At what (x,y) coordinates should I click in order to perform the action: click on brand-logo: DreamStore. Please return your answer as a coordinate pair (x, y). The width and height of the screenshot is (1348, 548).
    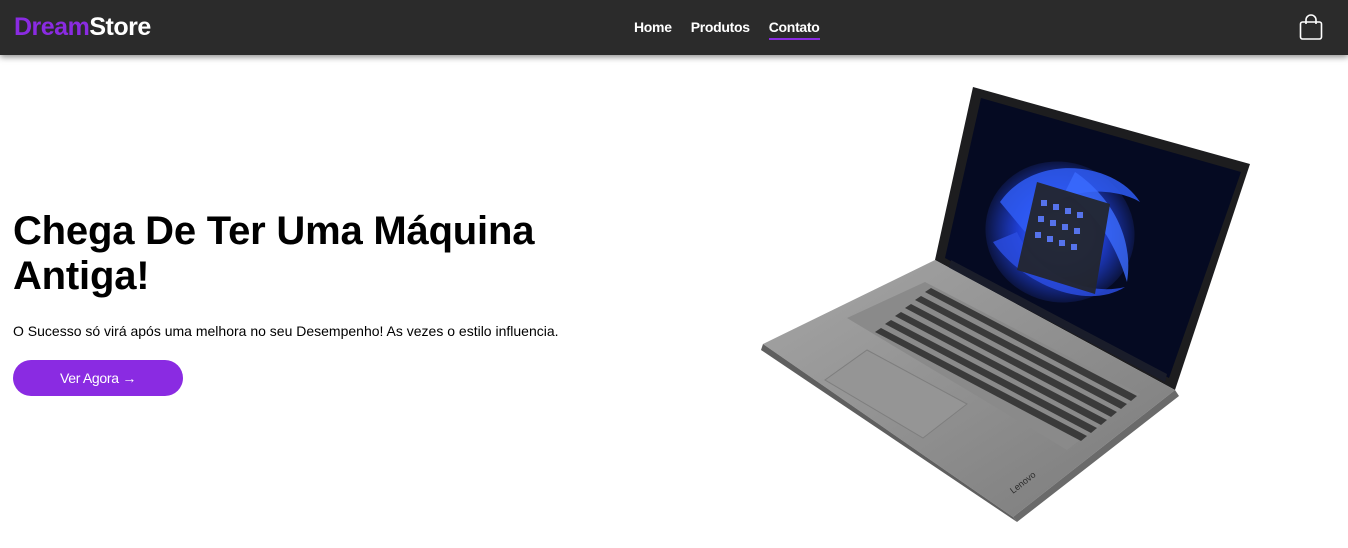
    Looking at the image, I should click on (82, 27).